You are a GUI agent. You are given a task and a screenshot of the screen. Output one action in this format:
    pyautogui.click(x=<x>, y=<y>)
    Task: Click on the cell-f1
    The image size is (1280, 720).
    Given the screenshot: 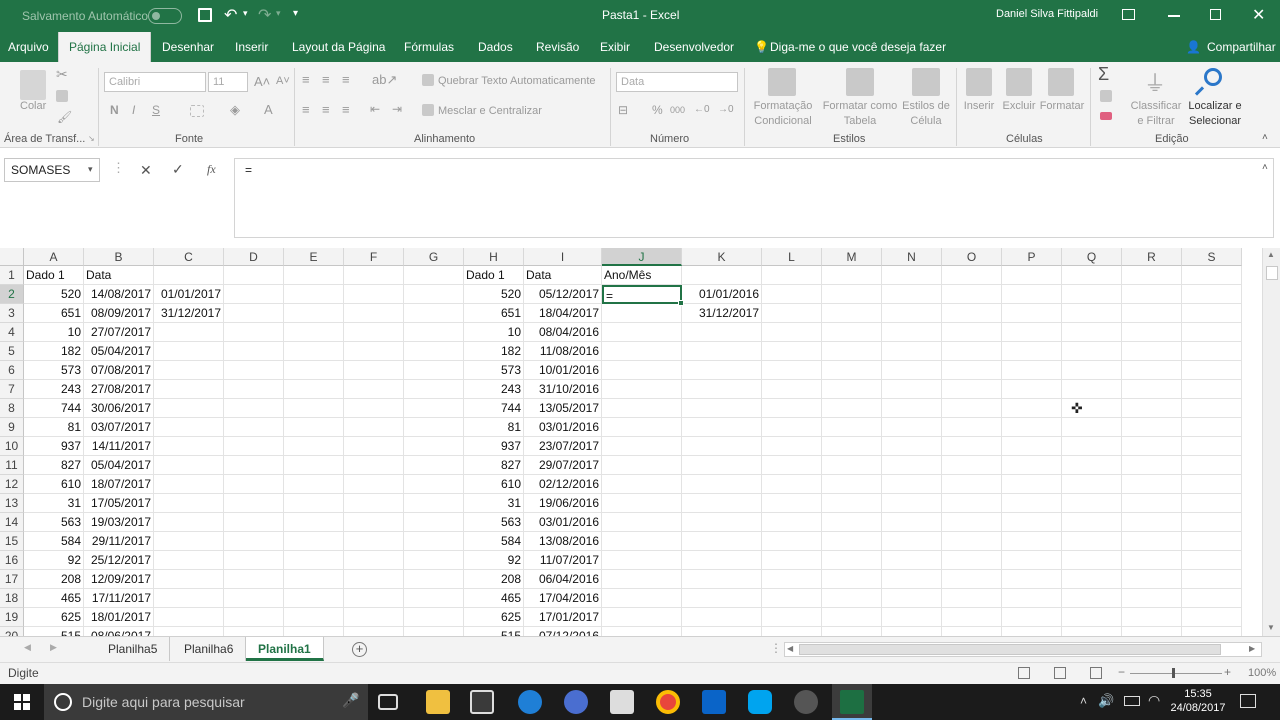 What is the action you would take?
    pyautogui.click(x=374, y=275)
    